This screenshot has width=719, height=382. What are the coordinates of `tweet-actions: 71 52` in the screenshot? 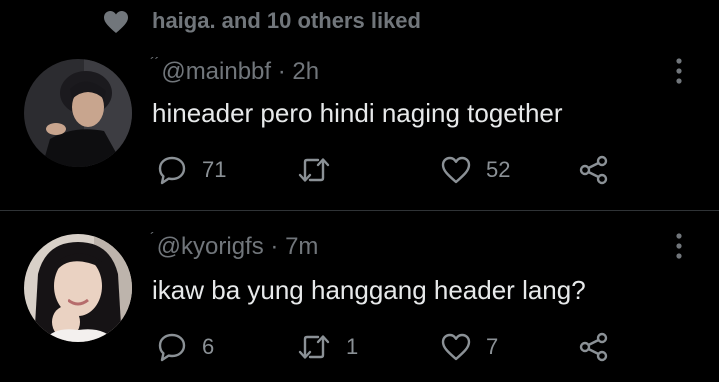 It's located at (359, 170).